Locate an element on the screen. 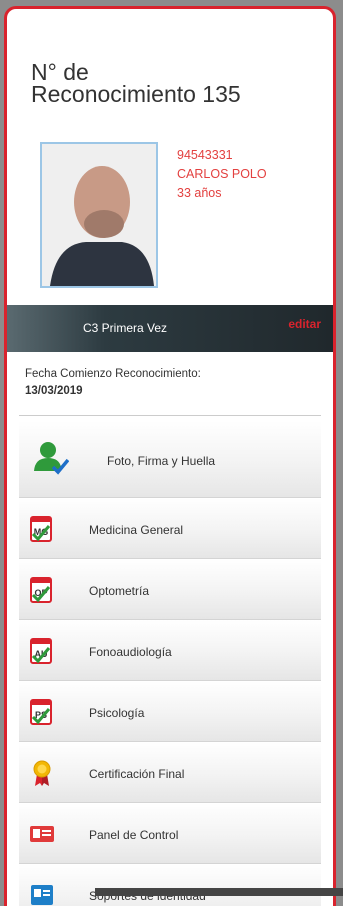 This screenshot has height=906, width=343. patient-info: 94543331 CARLOS POLO 33 años is located at coordinates (222, 174).